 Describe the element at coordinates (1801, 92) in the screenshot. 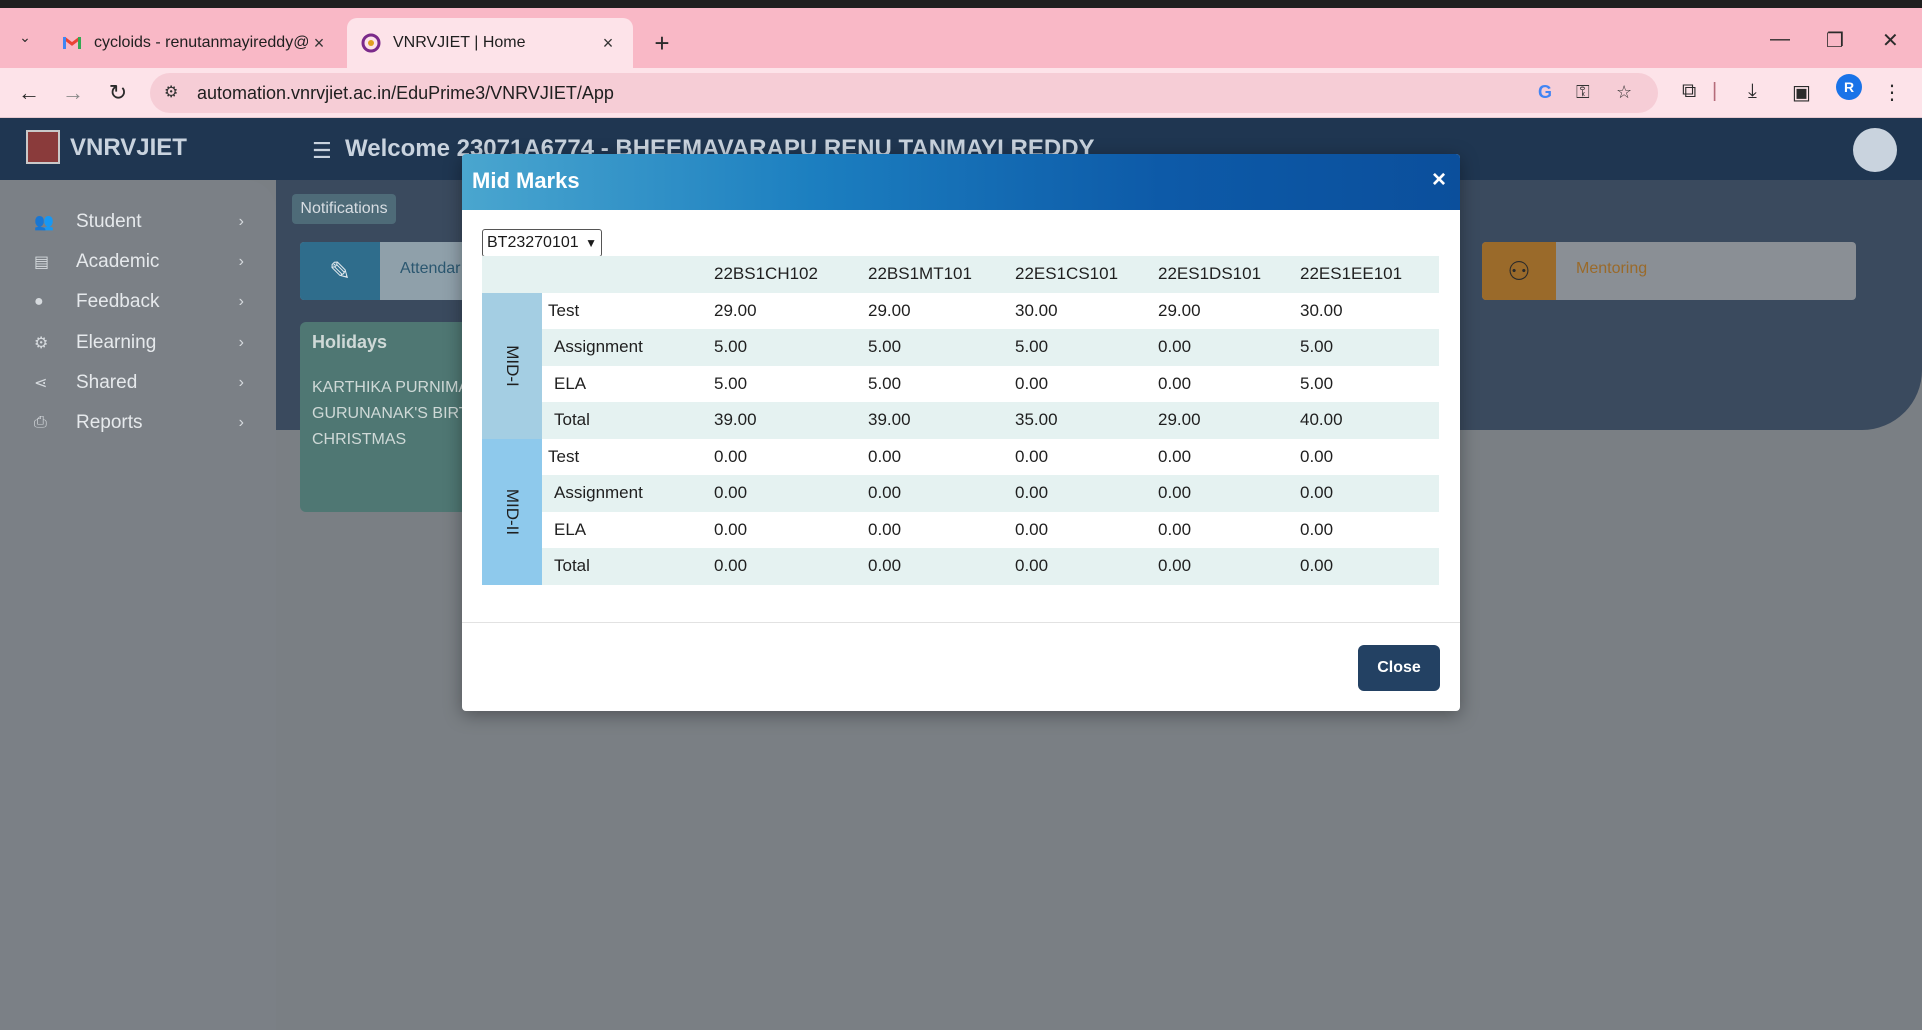

I see `side-panel-icon: ▣` at that location.